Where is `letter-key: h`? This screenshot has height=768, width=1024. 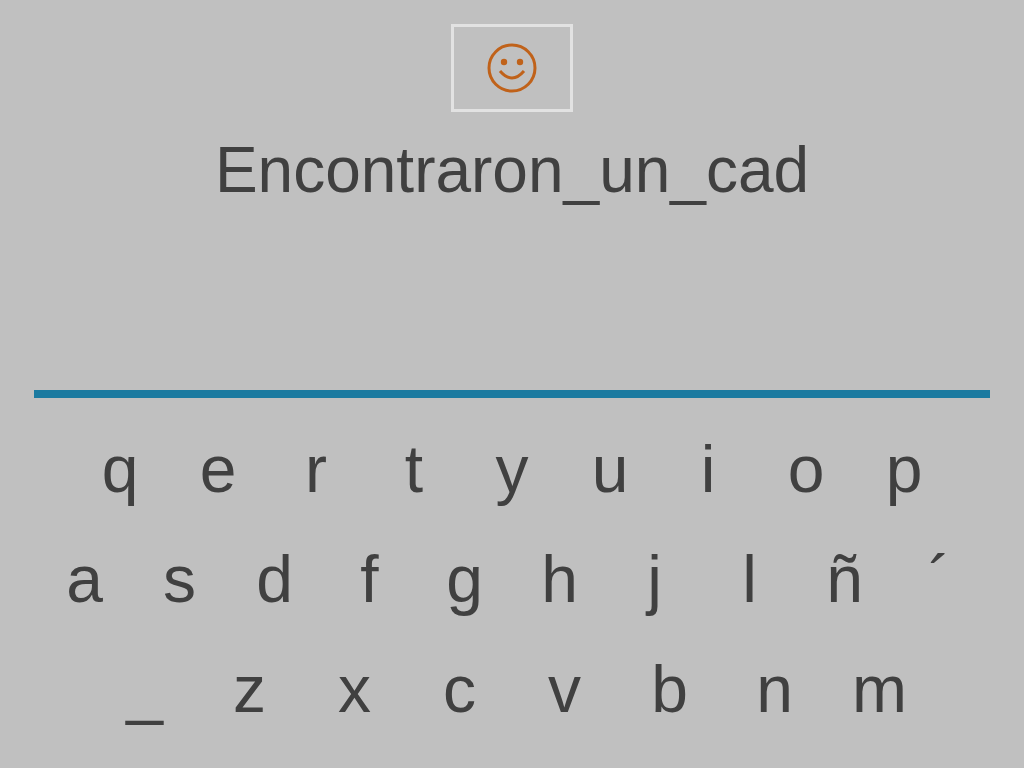 letter-key: h is located at coordinates (559, 579).